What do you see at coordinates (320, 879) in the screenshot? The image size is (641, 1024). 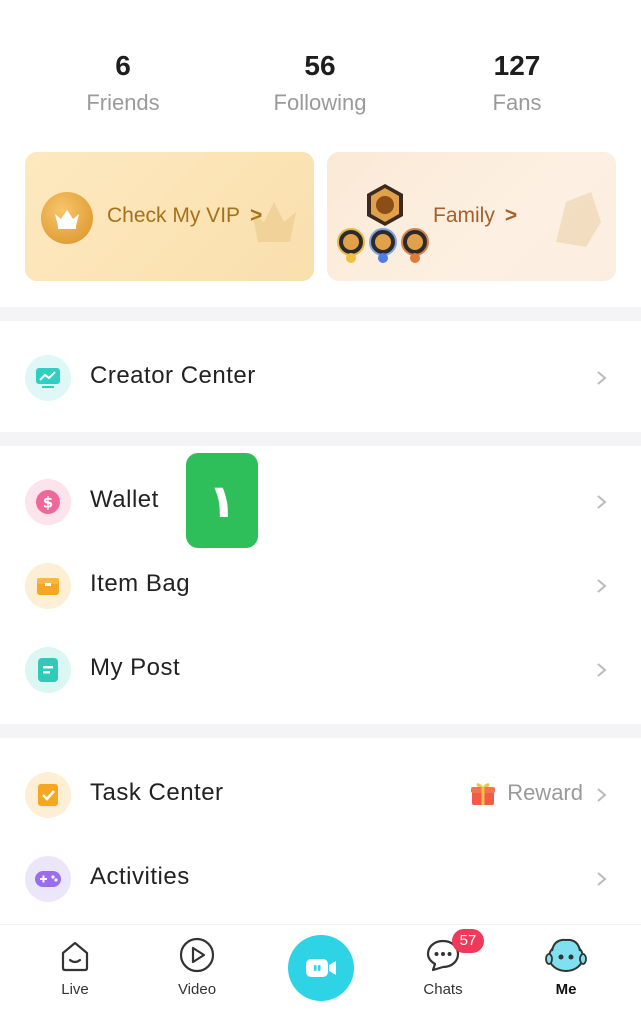 I see `activities-row: Activities` at bounding box center [320, 879].